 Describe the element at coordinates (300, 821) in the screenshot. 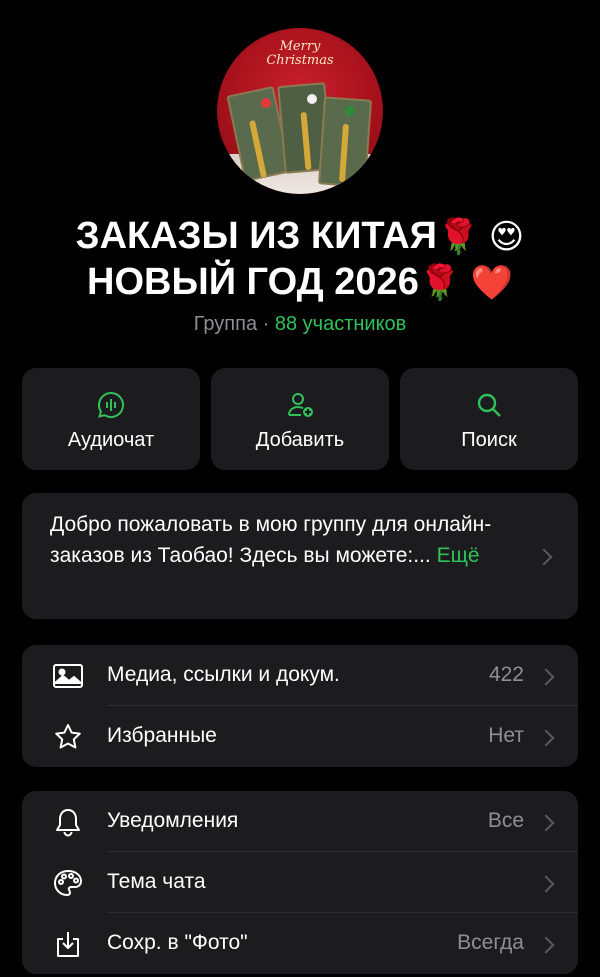

I see `notifications-row: Уведомления Все` at that location.